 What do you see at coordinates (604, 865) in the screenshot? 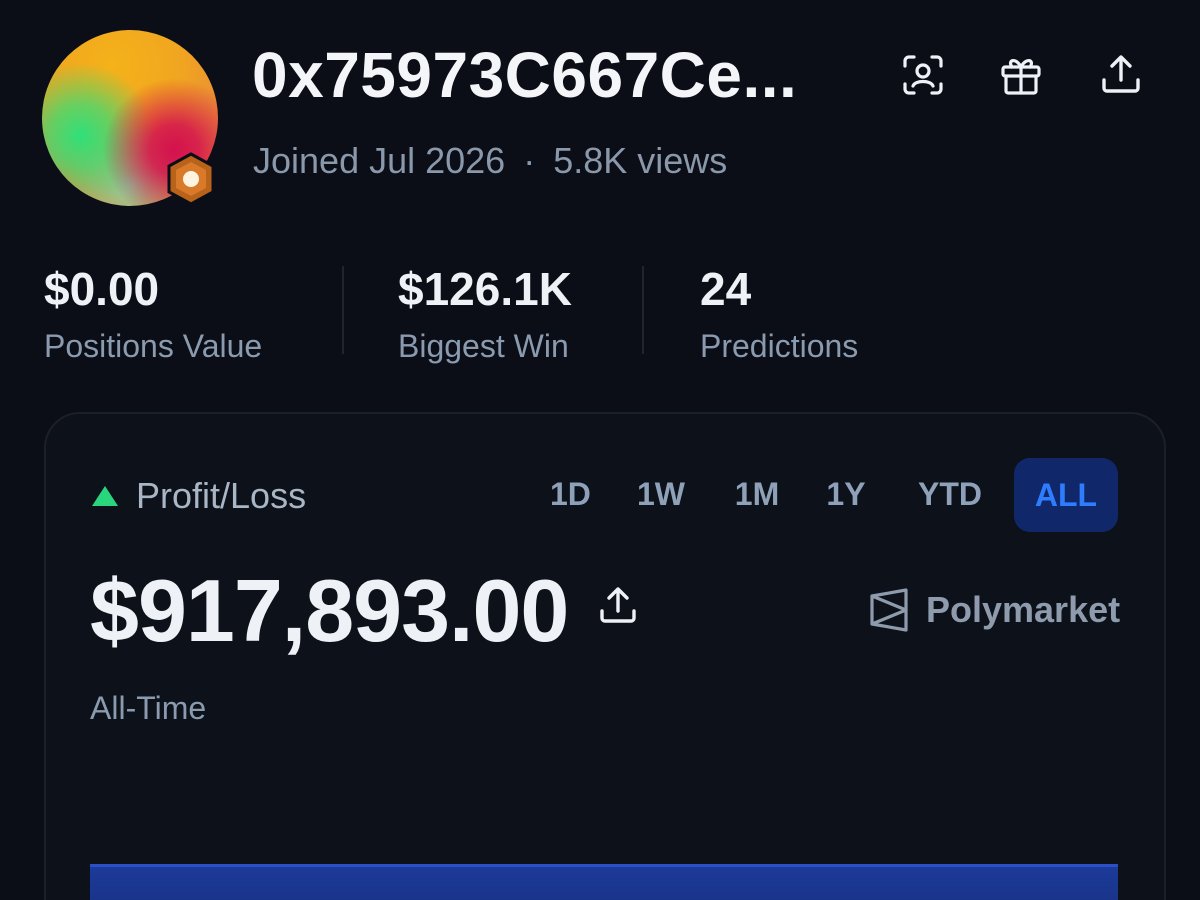
I see `pnl-chart-line` at bounding box center [604, 865].